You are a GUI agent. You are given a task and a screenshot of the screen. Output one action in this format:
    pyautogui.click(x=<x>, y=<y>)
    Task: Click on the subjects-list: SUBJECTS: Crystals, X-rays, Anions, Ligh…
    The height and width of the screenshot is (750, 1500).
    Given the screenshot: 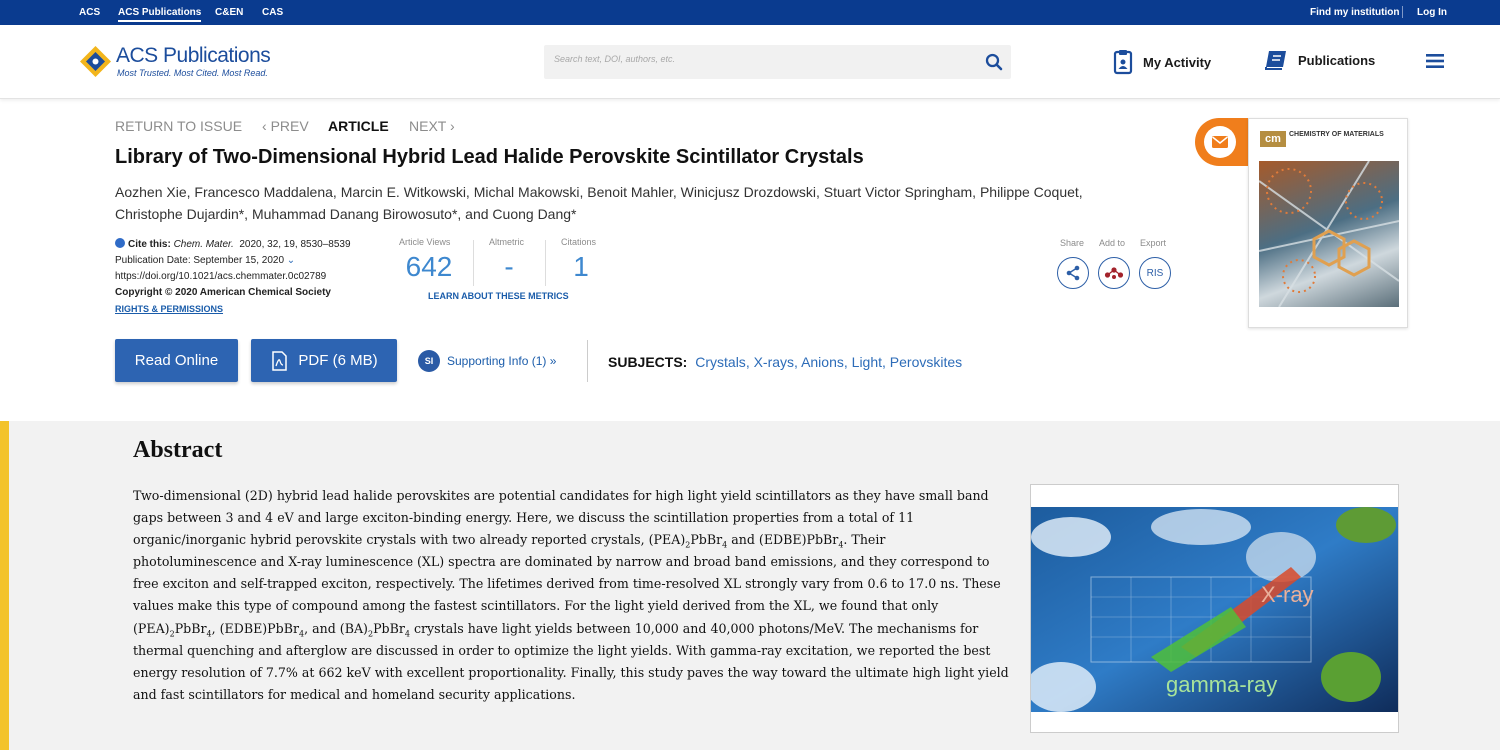 What is the action you would take?
    pyautogui.click(x=785, y=362)
    